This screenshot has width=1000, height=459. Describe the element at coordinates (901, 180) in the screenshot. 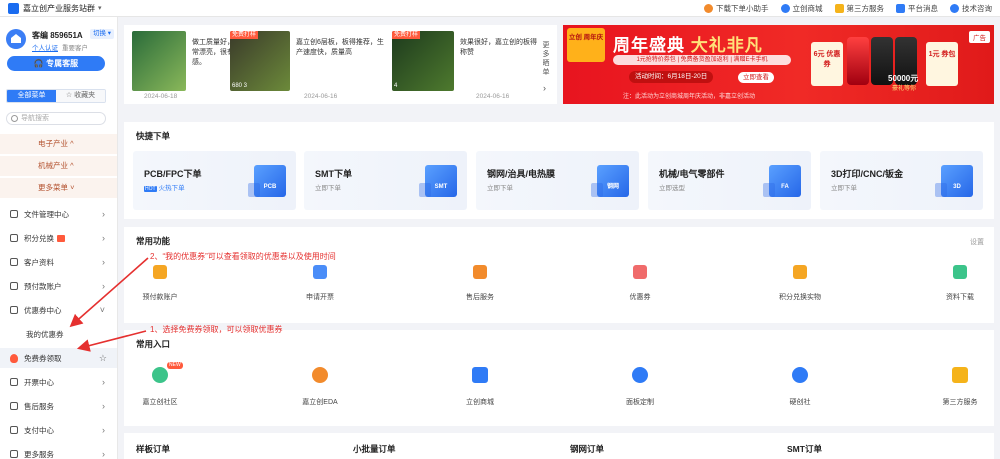

I see `quick-card-3d-print: 3D打印/CNC/钣金 立即下单 3D` at that location.